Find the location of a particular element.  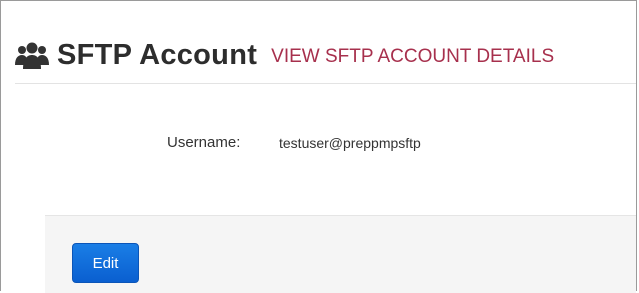

page-title: SFTP Account is located at coordinates (157, 54).